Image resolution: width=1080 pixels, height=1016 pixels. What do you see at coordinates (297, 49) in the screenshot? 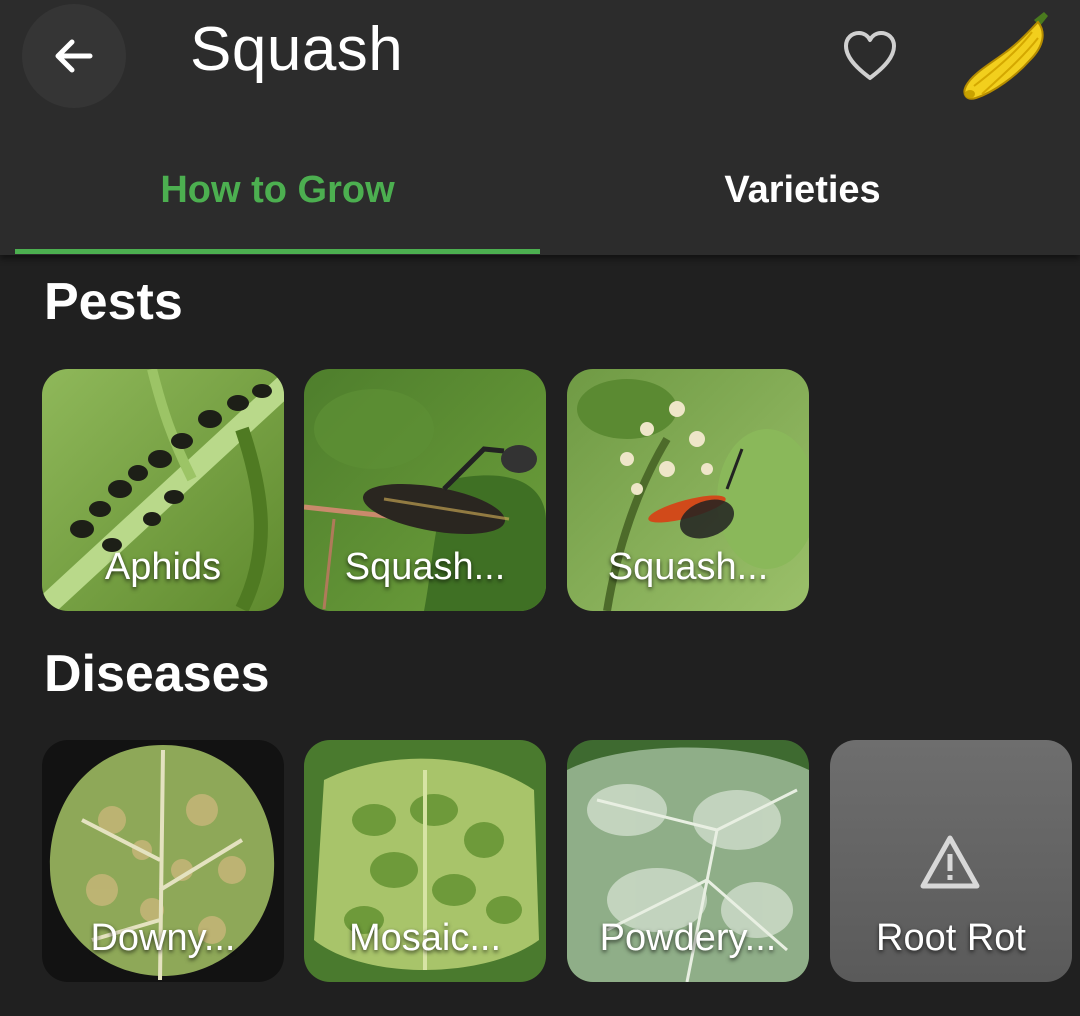
I see `page-title: Squash` at bounding box center [297, 49].